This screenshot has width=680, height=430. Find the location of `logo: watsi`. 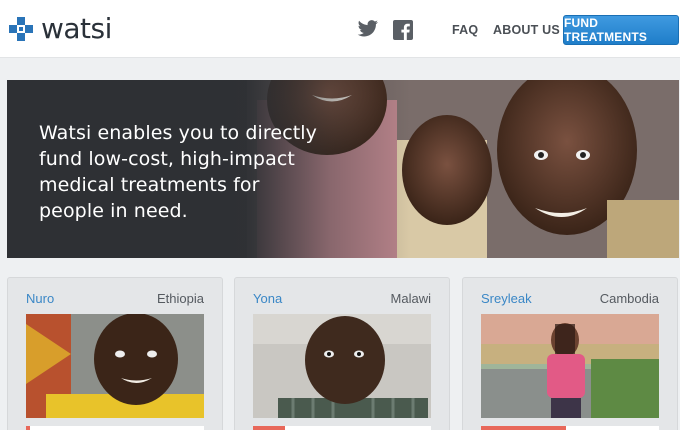

logo: watsi is located at coordinates (59, 29).